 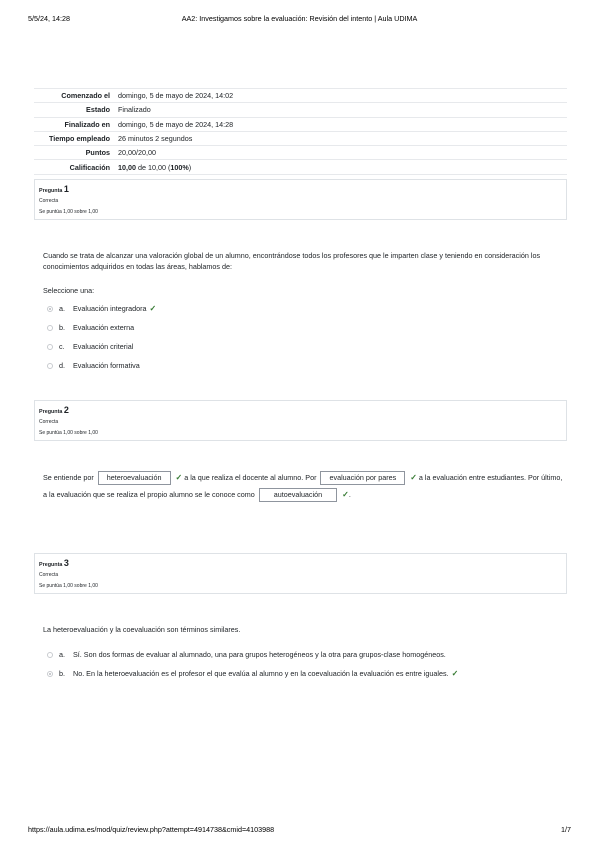 What do you see at coordinates (62, 365) in the screenshot?
I see `option-letter: d.` at bounding box center [62, 365].